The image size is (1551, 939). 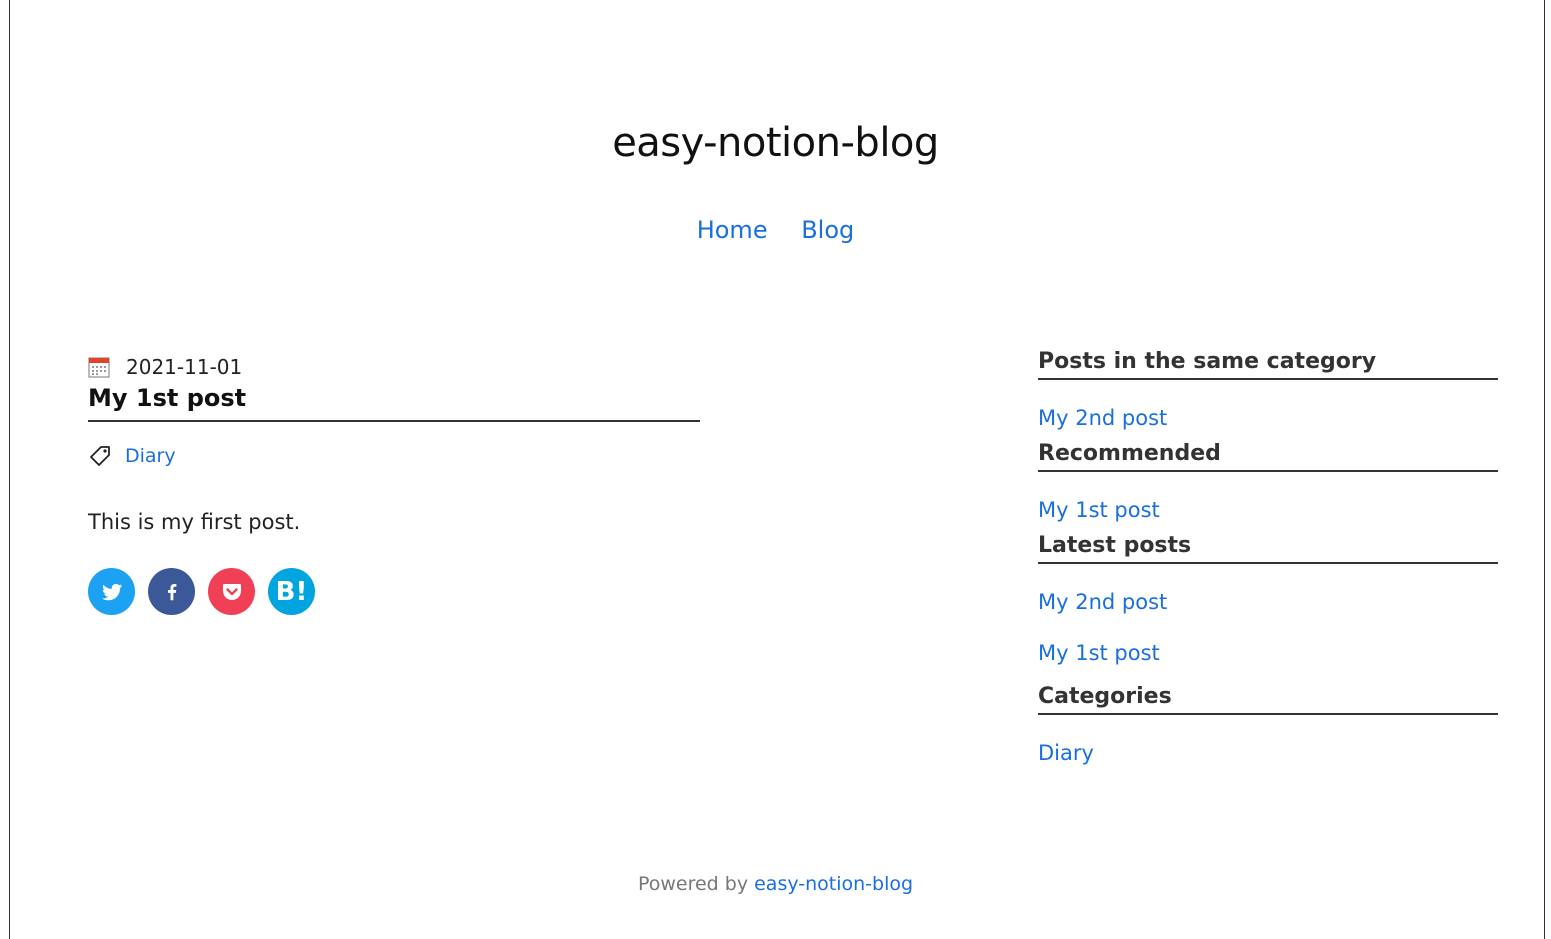 I want to click on latest-posts-heading: Latest posts, so click(x=1268, y=548).